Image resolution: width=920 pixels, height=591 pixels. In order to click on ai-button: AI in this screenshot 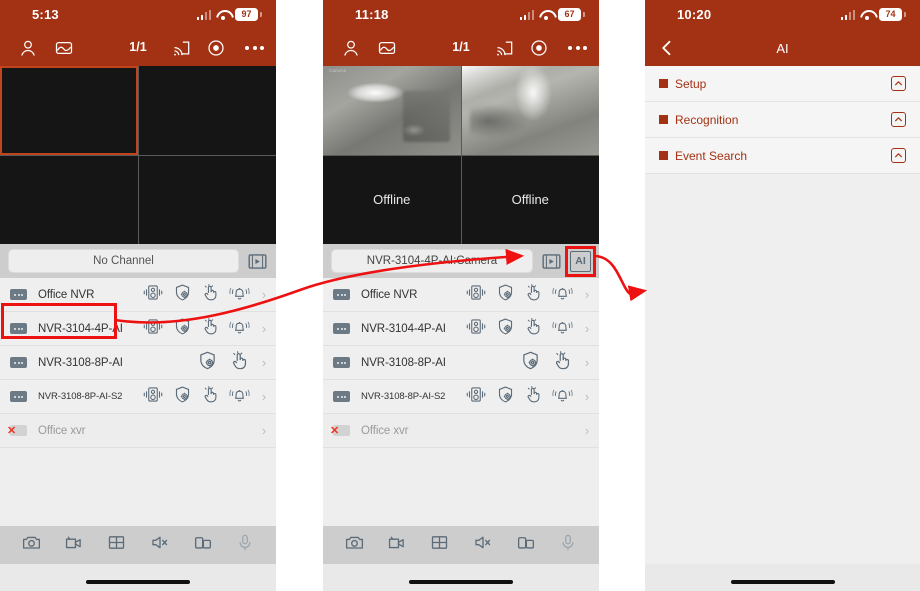, I will do `click(580, 261)`.